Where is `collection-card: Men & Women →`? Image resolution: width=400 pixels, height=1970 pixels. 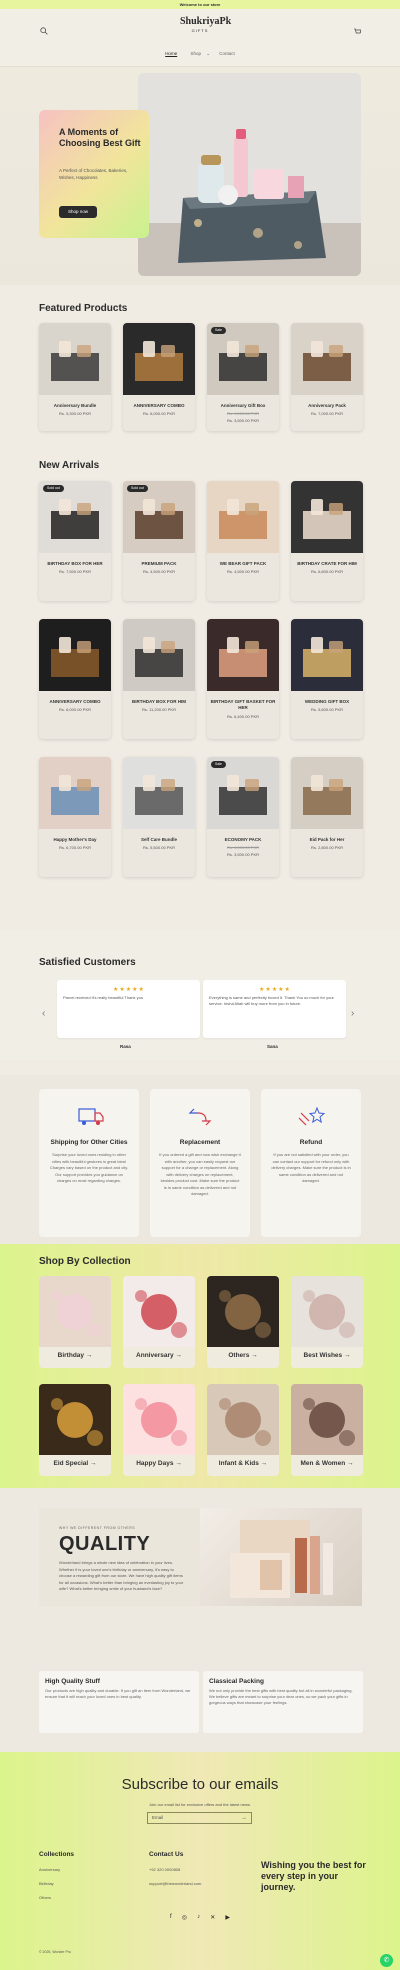 collection-card: Men & Women → is located at coordinates (327, 1430).